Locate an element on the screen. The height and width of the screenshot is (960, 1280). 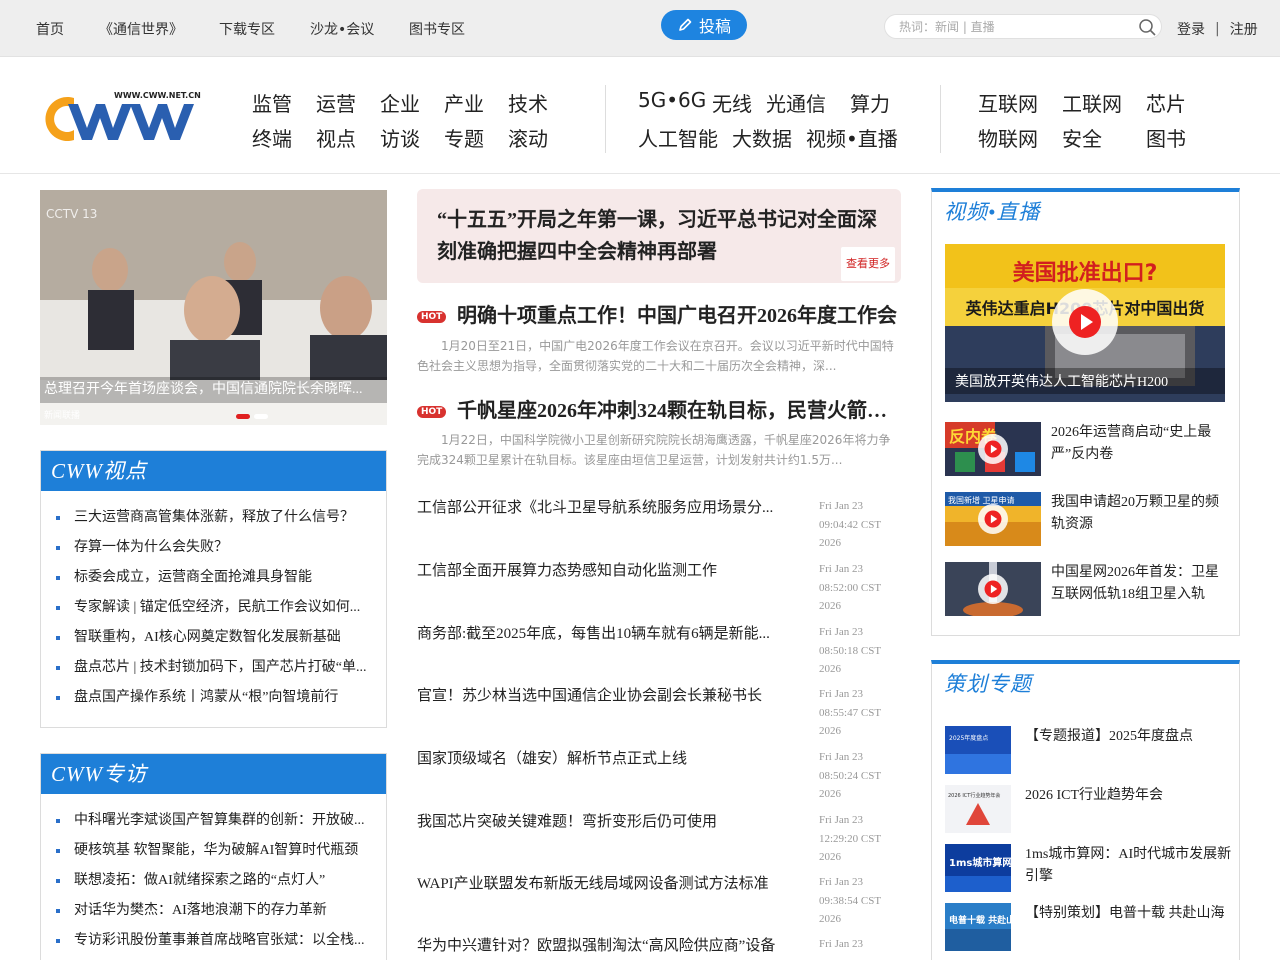
logo-url: WWW.CWW.NET.CN is located at coordinates (157, 95).